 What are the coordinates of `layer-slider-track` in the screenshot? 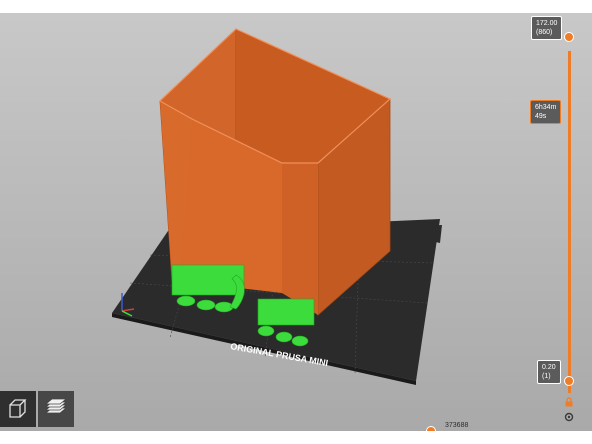 It's located at (569, 222).